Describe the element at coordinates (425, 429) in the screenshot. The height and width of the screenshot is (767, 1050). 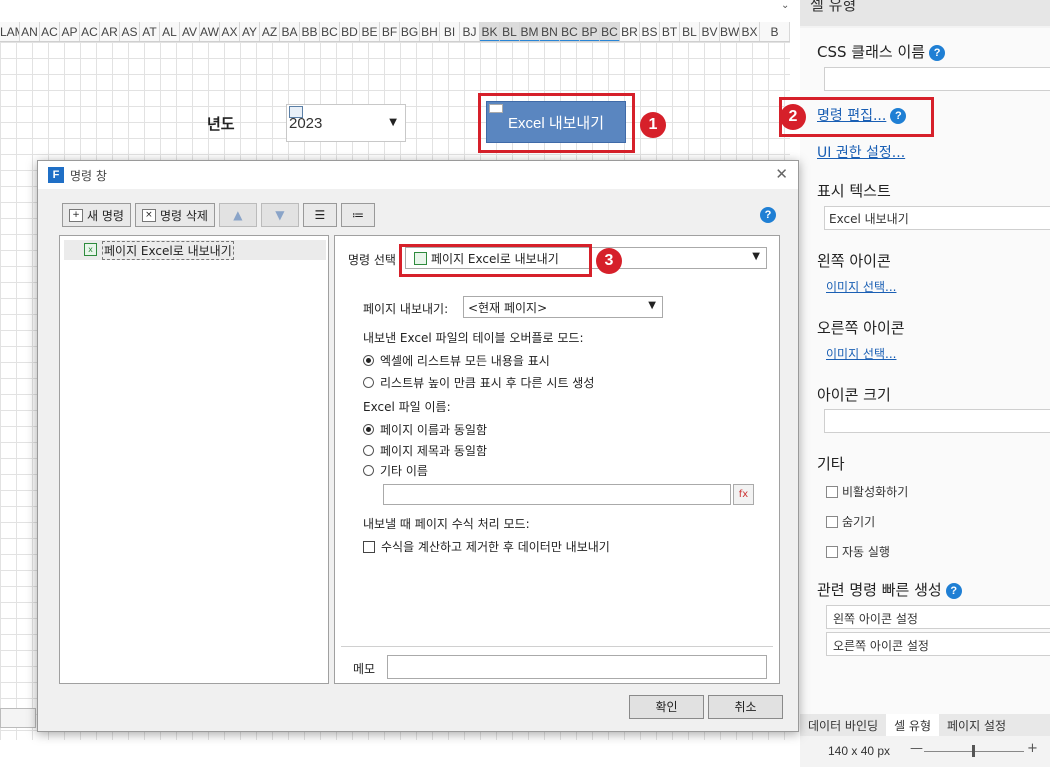
I see `filename-option-page-name: 페이지 이름과 동일함` at that location.